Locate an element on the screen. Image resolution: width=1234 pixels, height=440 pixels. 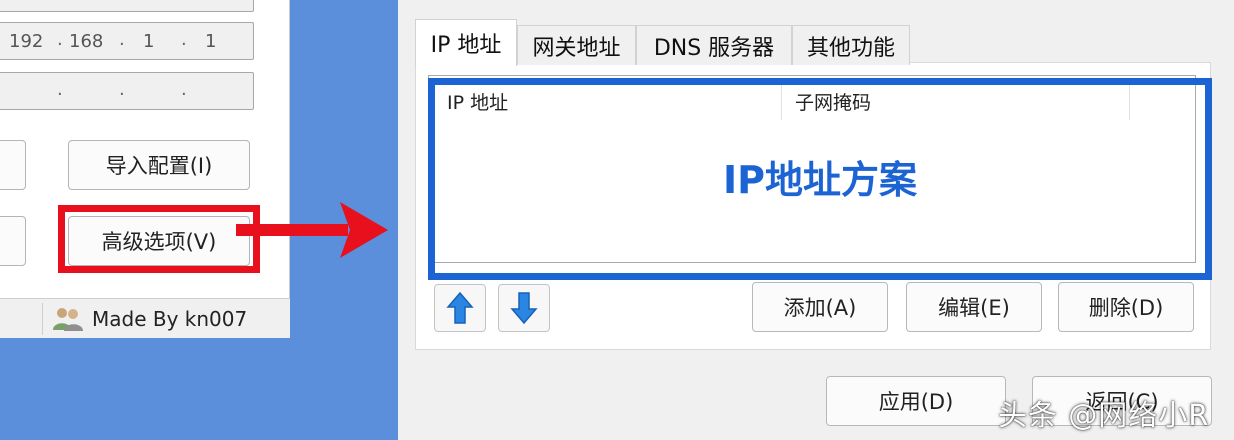
arrow-down-icon is located at coordinates (524, 308).